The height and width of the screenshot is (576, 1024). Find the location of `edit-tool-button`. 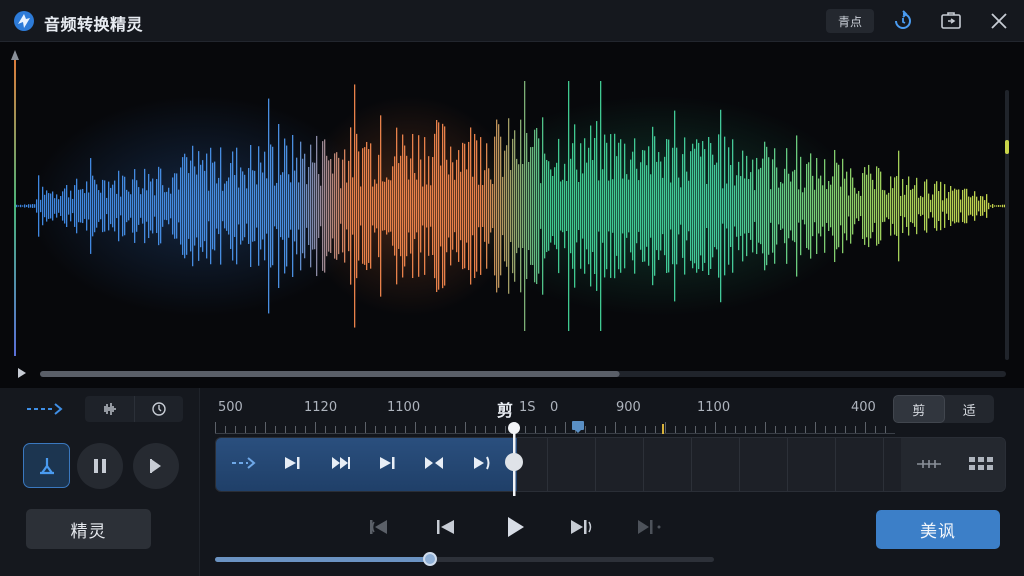

edit-tool-button is located at coordinates (46, 465).